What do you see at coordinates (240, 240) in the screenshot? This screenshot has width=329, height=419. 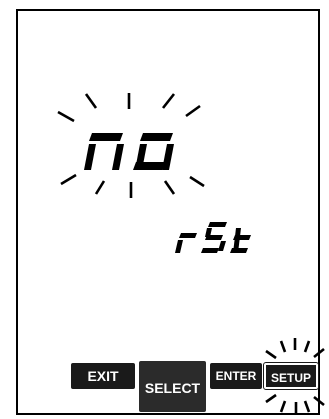 I see `sub-char-t` at bounding box center [240, 240].